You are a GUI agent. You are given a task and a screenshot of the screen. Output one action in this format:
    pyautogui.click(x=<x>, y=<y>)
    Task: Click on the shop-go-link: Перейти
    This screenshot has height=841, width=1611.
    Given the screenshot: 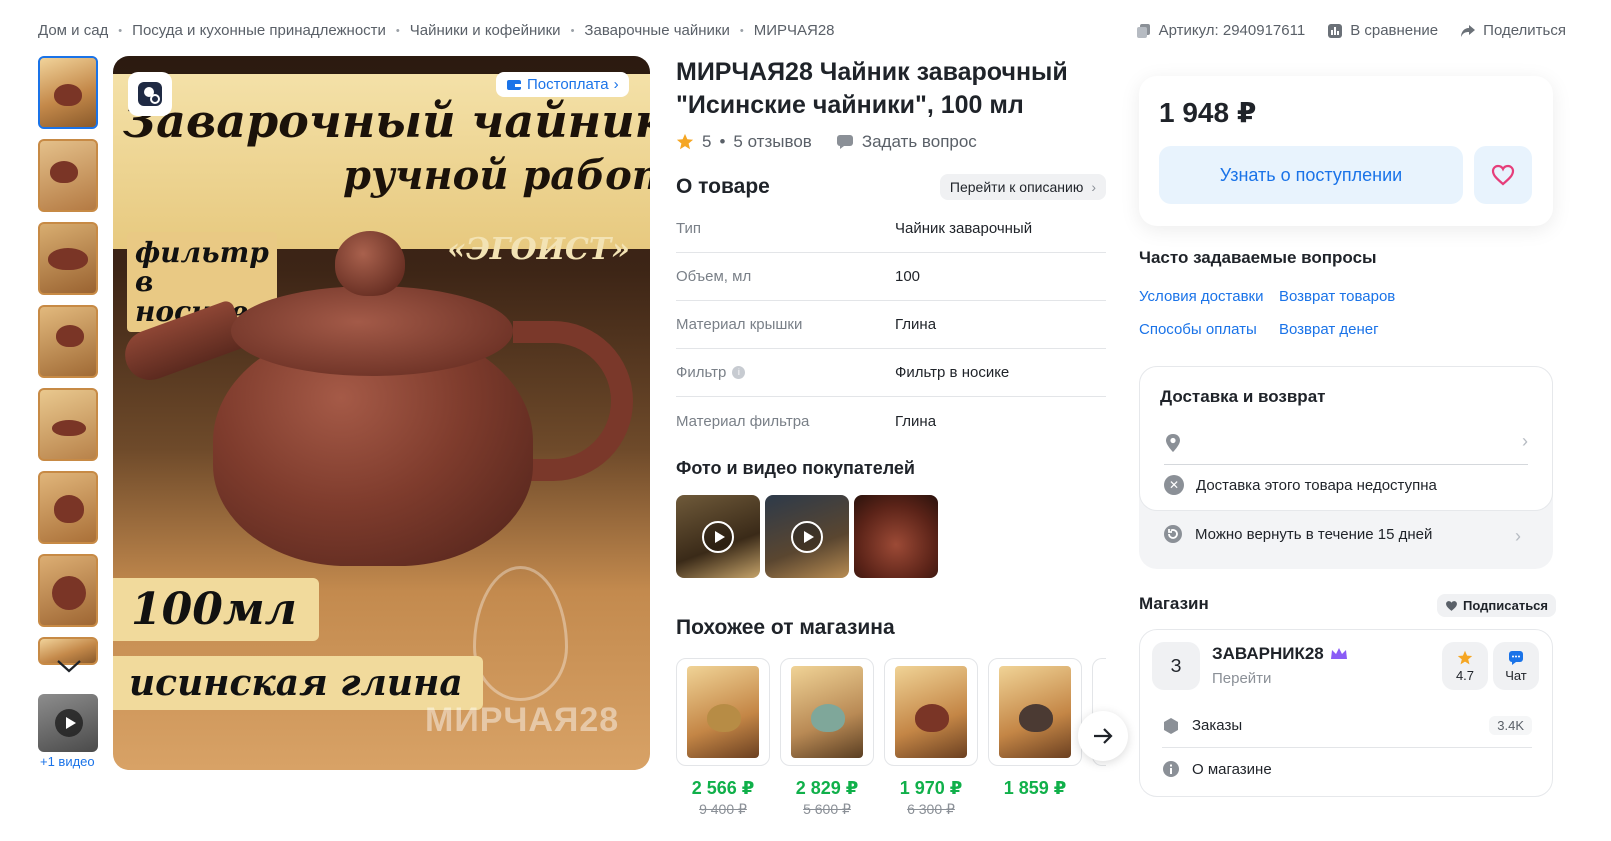 What is the action you would take?
    pyautogui.click(x=1241, y=678)
    